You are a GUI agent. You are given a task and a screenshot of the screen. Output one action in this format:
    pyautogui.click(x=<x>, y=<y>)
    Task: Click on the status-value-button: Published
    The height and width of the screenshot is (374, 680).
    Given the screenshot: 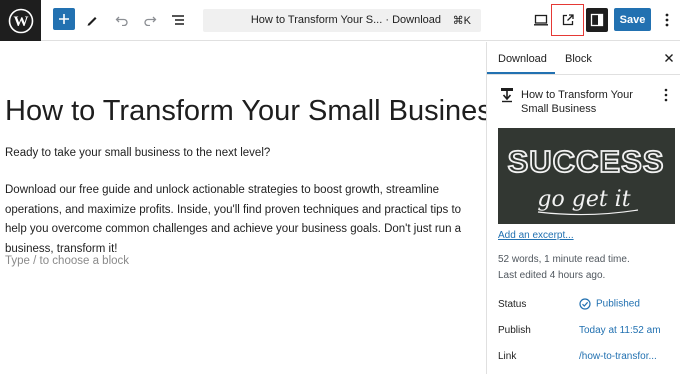 What is the action you would take?
    pyautogui.click(x=609, y=304)
    